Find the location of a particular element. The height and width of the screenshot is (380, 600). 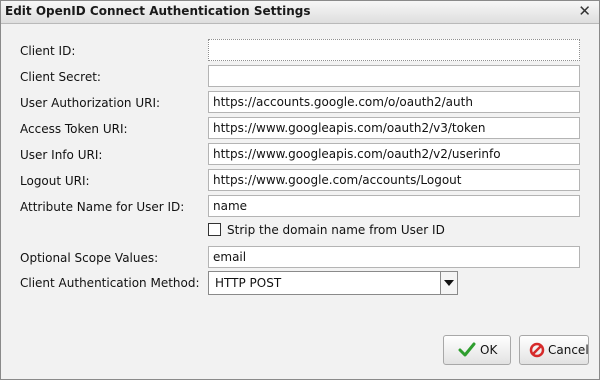

attribute-name-input: name is located at coordinates (394, 206).